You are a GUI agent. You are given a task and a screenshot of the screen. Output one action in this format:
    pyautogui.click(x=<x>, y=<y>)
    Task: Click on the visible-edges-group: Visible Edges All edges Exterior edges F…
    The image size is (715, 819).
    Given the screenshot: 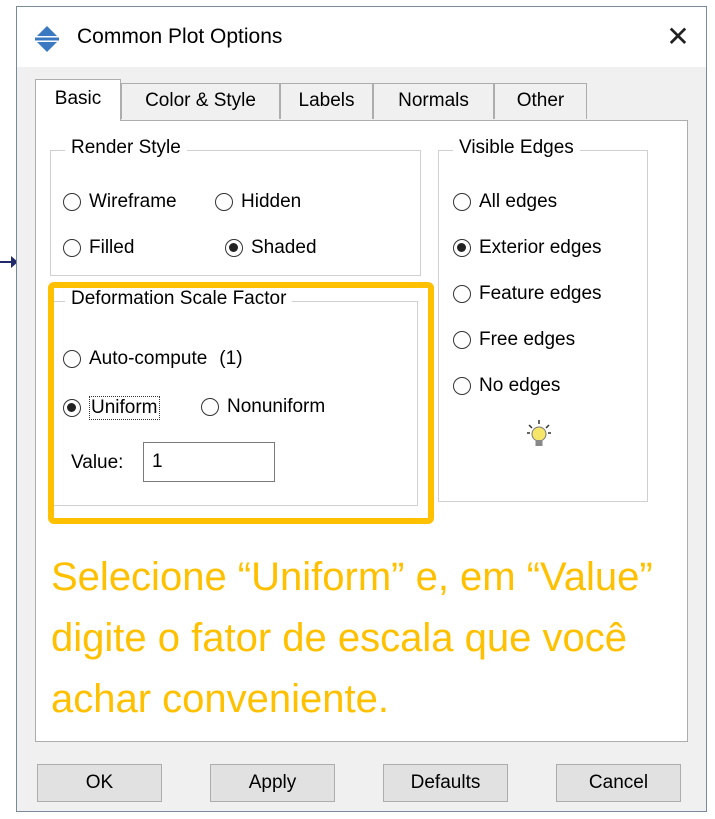 What is the action you would take?
    pyautogui.click(x=543, y=319)
    